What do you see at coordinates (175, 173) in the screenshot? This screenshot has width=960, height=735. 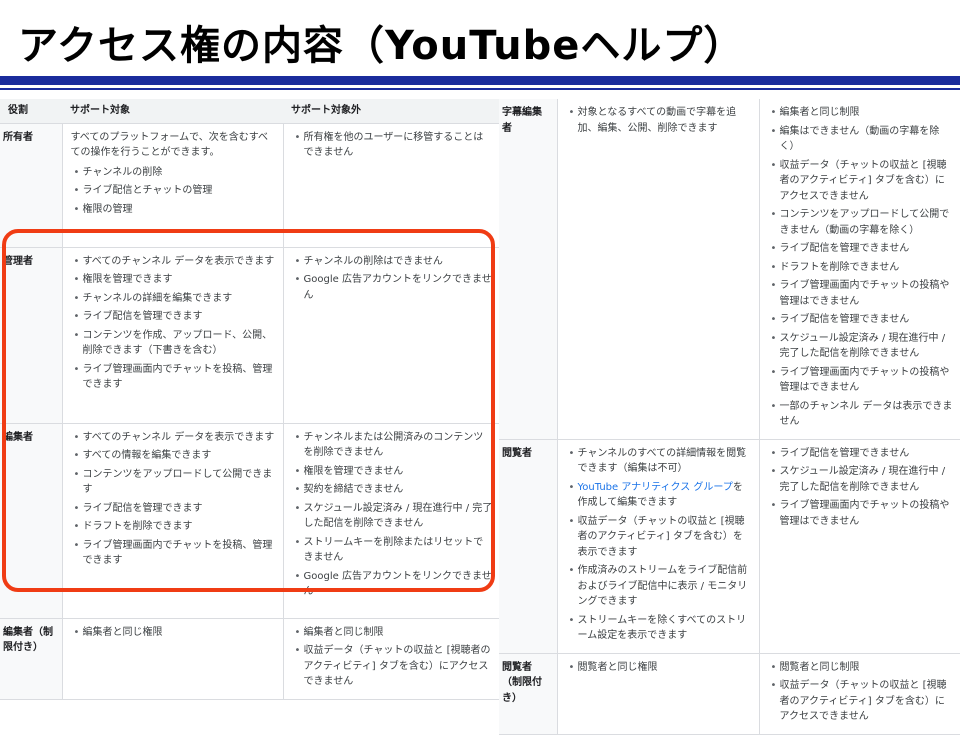 I see `list-item: チャンネルの削除` at bounding box center [175, 173].